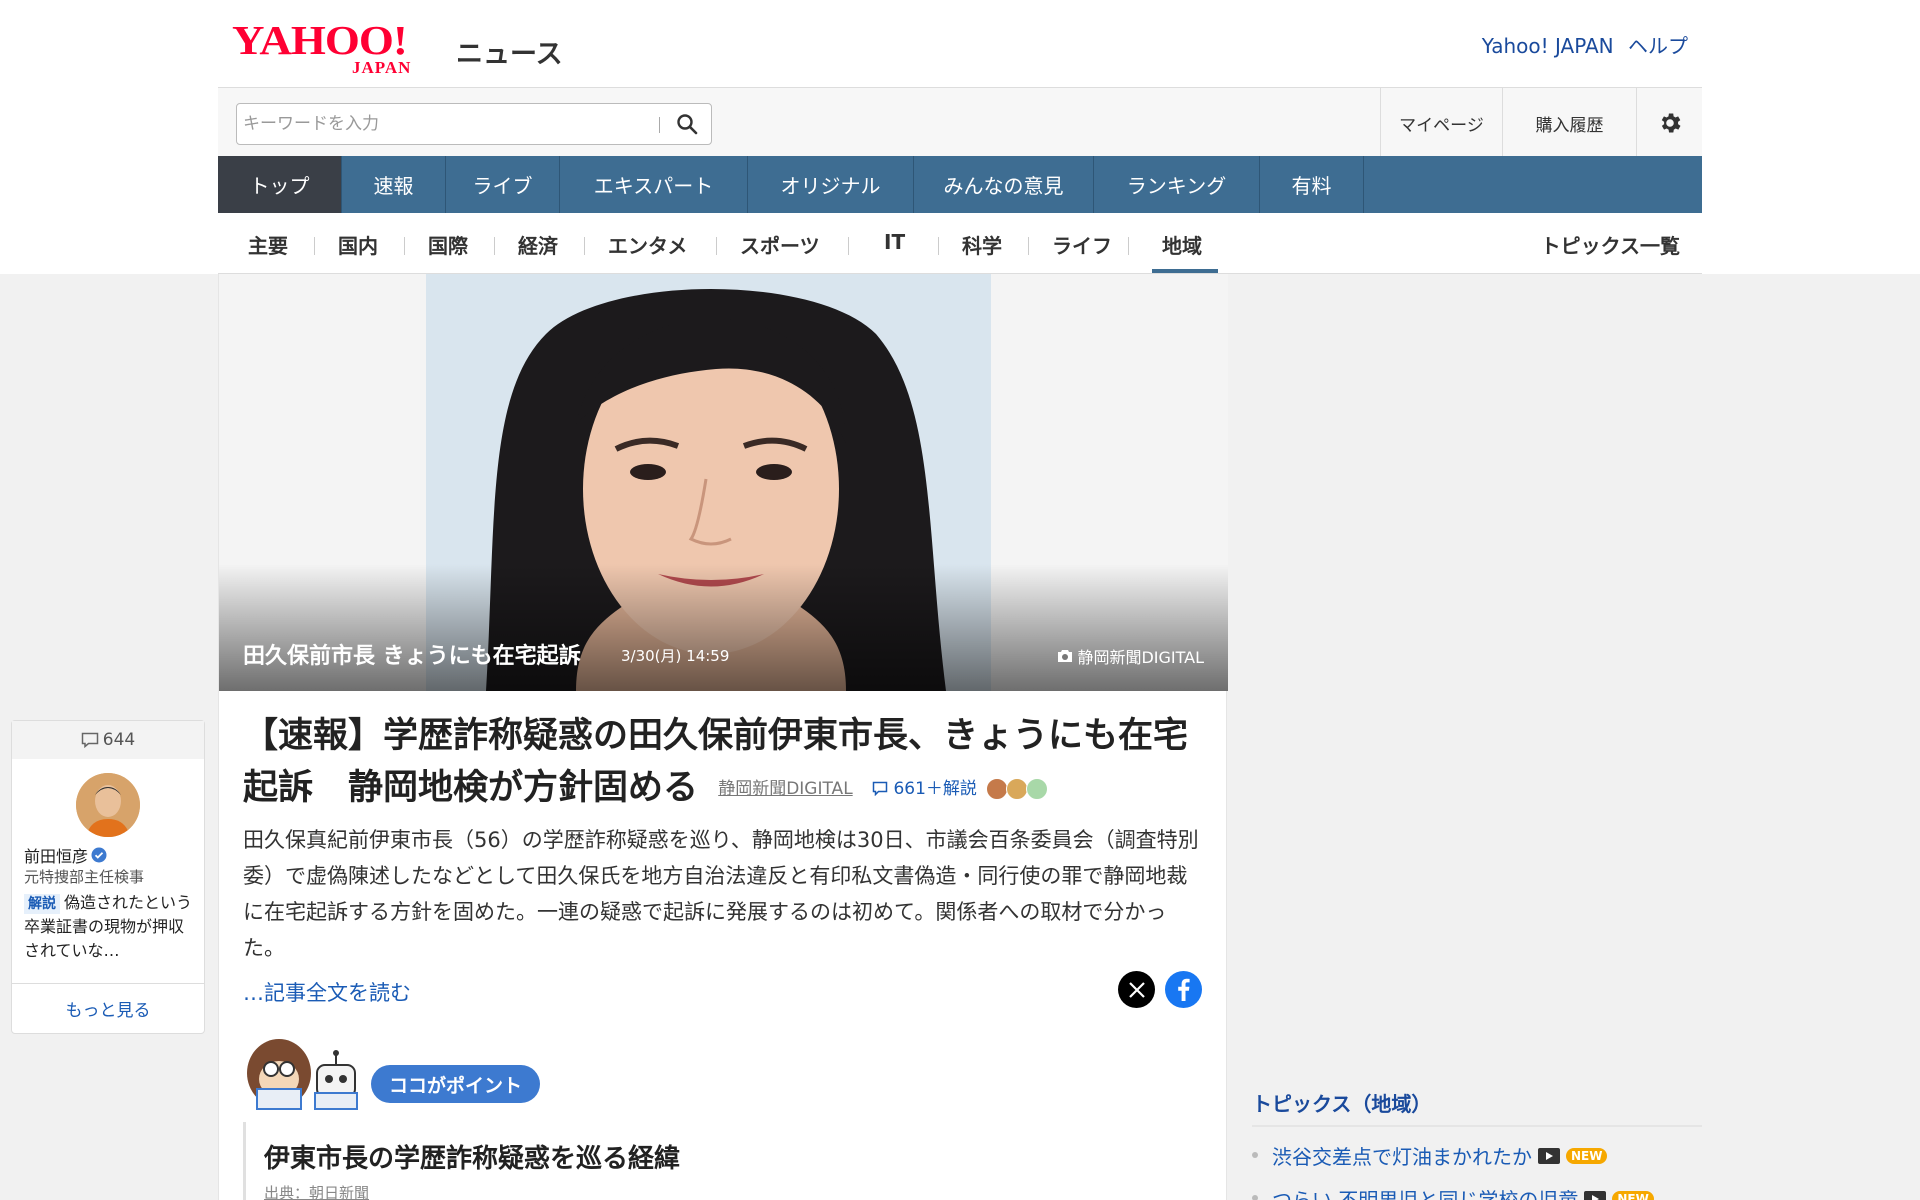  I want to click on category-main: 主要, so click(268, 244).